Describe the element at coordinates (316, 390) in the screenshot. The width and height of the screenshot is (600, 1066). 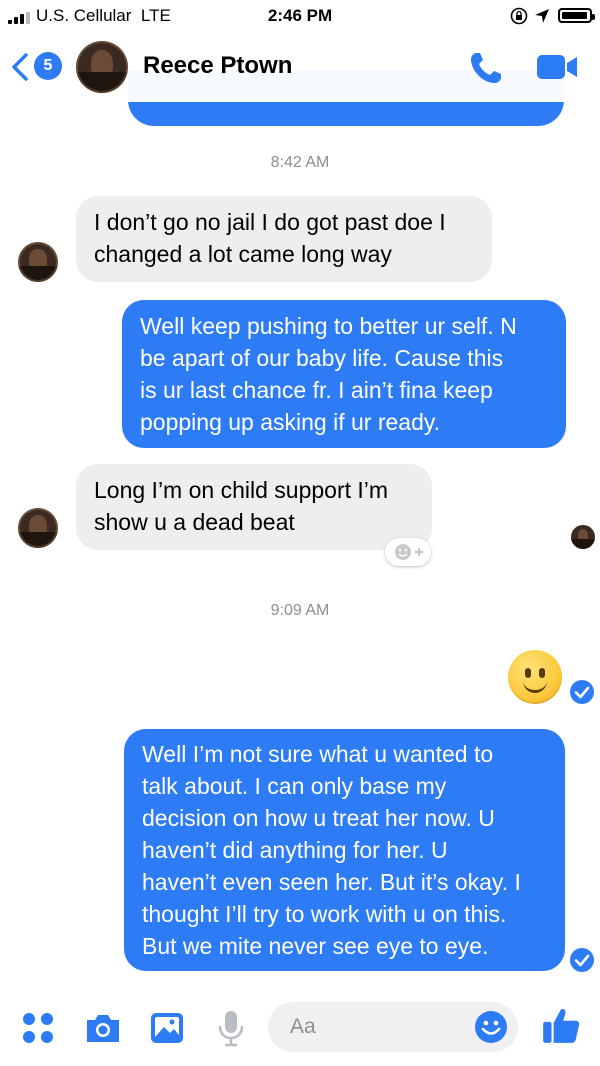
I see `message-line: is ur last chance fr. I ain’t fina keep` at that location.